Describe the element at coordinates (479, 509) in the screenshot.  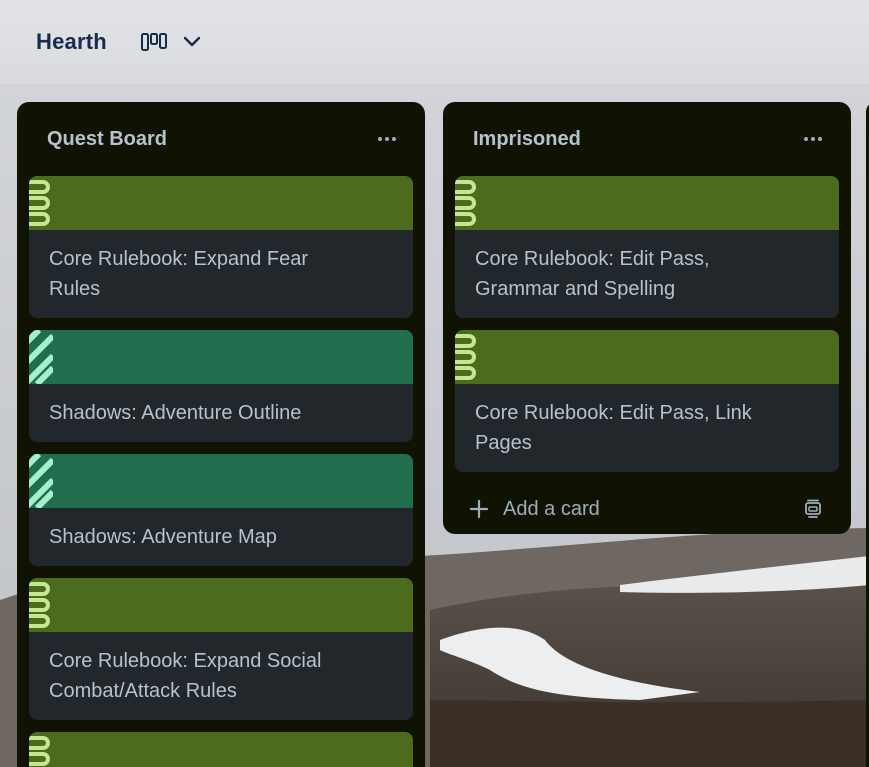
I see `plus-icon` at that location.